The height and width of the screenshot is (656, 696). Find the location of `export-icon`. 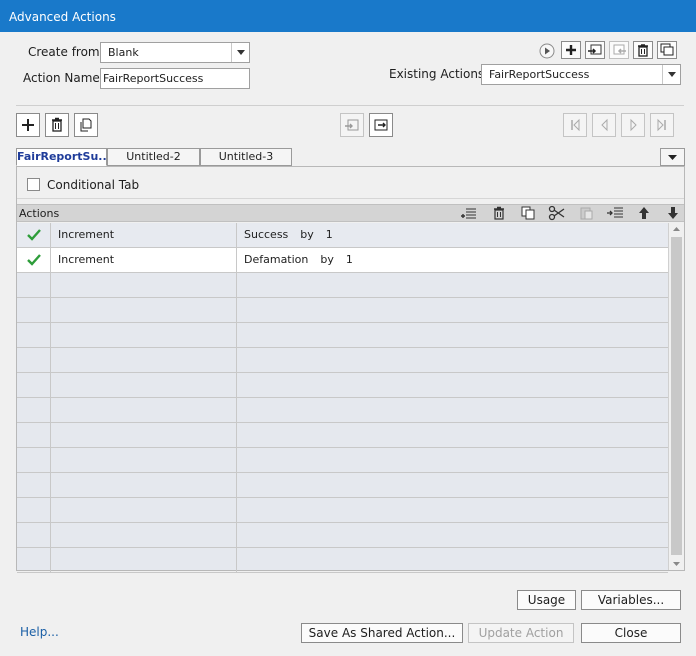

export-icon is located at coordinates (381, 125).